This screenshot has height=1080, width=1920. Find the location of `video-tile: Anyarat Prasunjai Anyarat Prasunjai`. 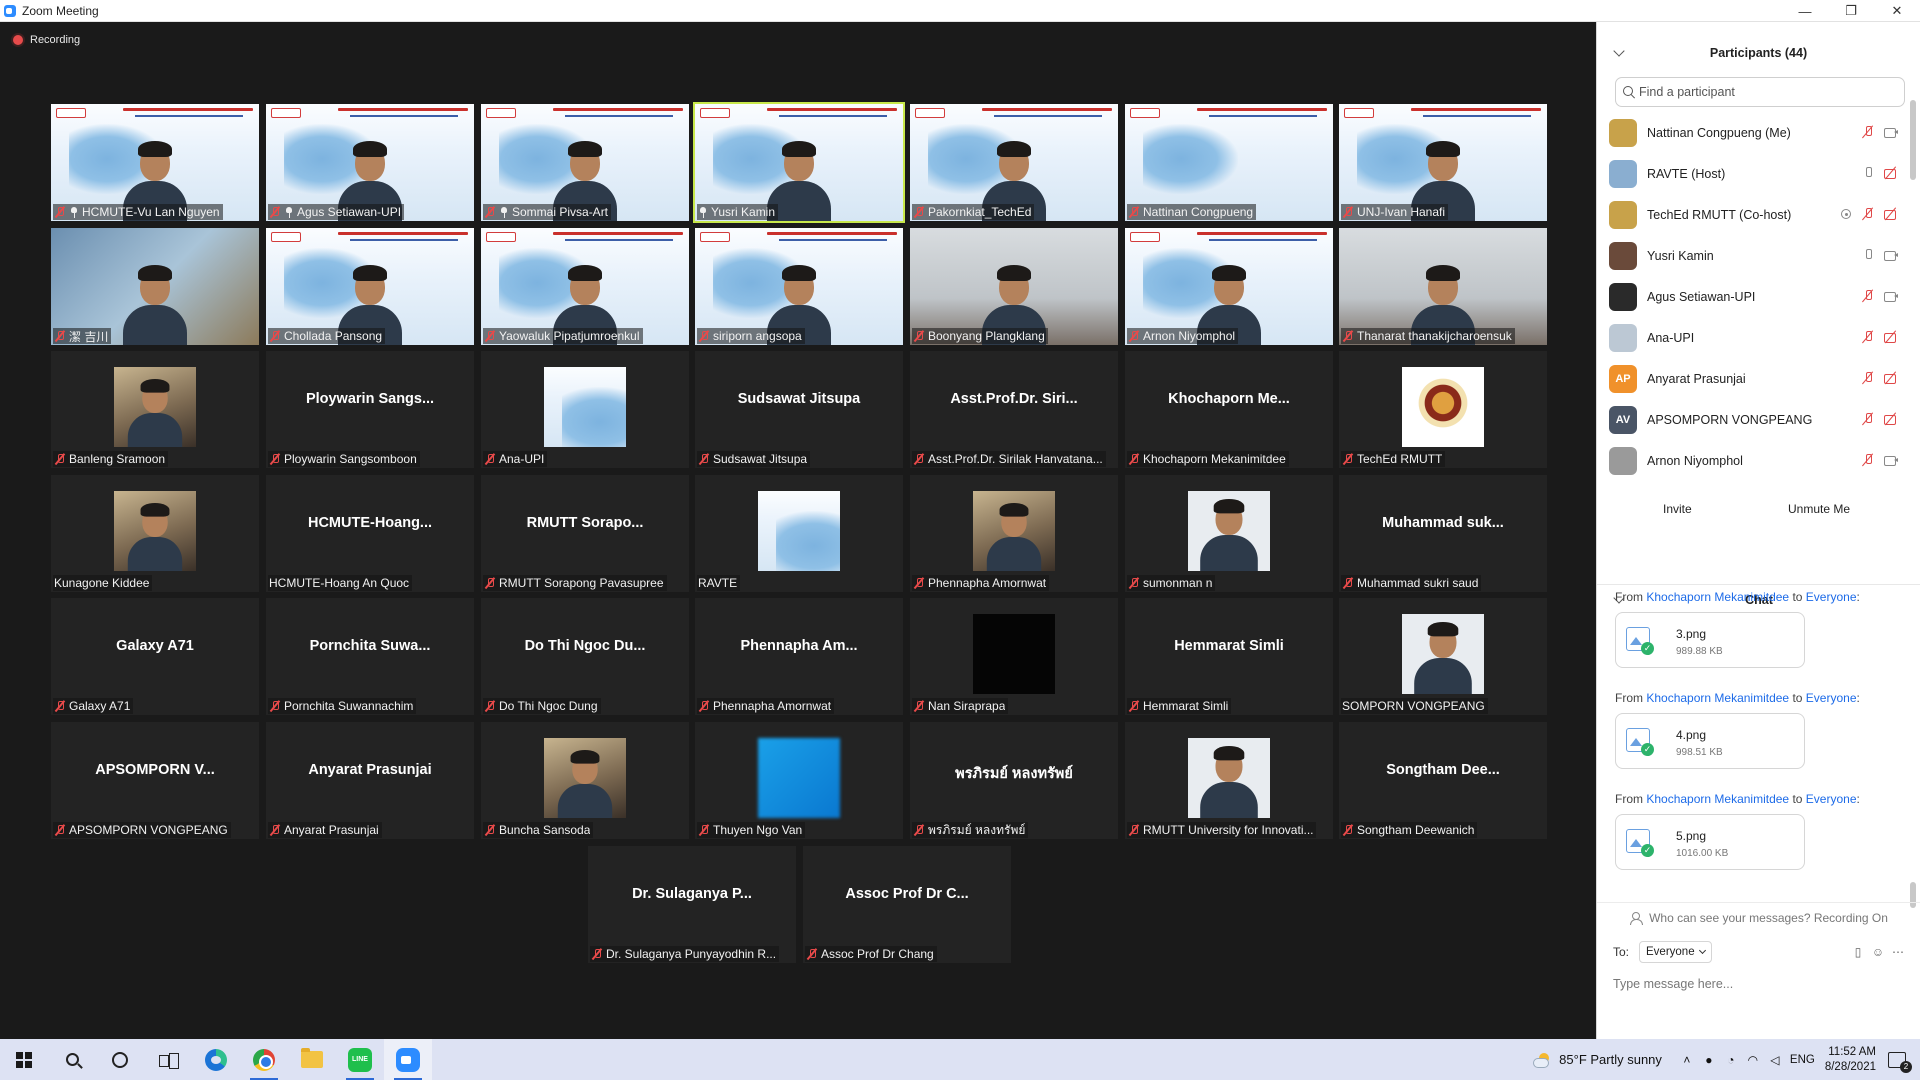

video-tile: Anyarat Prasunjai Anyarat Prasunjai is located at coordinates (370, 780).